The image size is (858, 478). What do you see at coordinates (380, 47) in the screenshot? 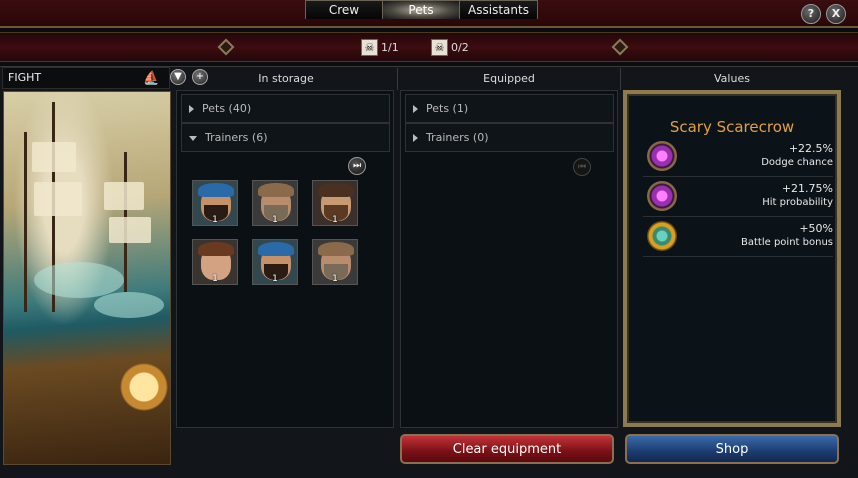
I see `pet-slot-counter: ☠ 1/1` at bounding box center [380, 47].